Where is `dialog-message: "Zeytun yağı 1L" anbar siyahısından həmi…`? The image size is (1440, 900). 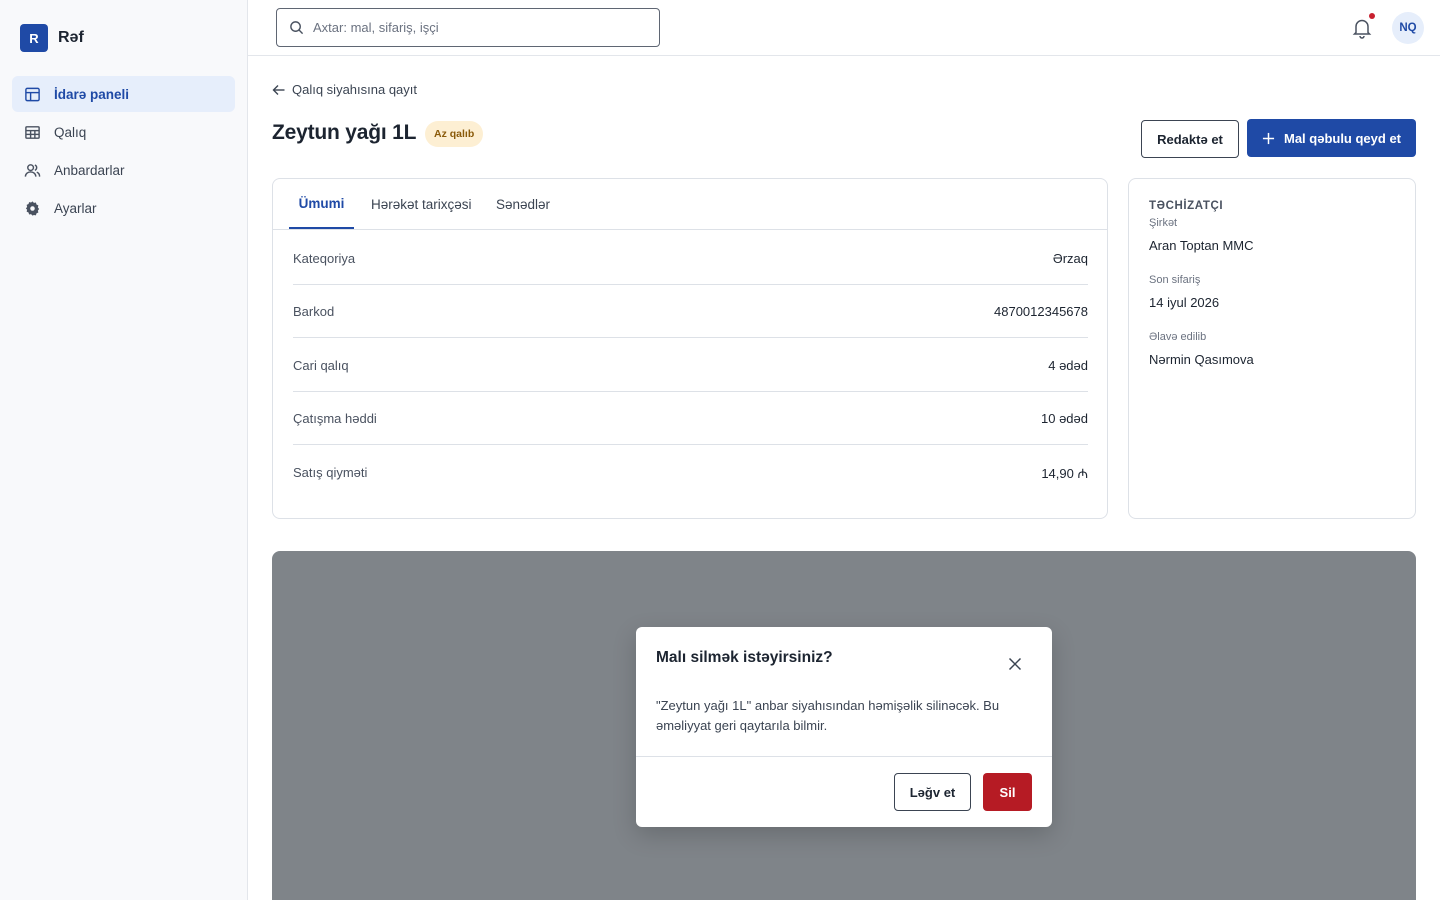
dialog-message: "Zeytun yağı 1L" anbar siyahısından həmi… is located at coordinates (828, 715).